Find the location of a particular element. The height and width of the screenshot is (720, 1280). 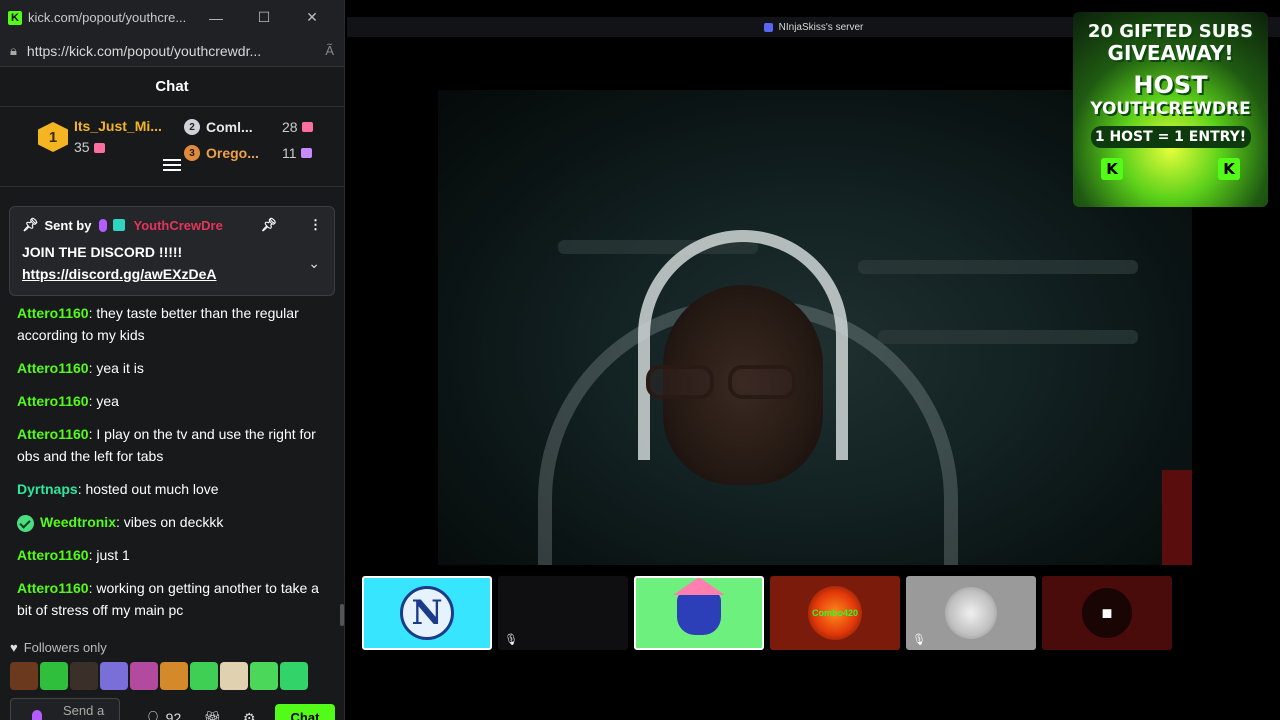

leaderboard-second: 2 Coml... 28 is located at coordinates (248, 127).